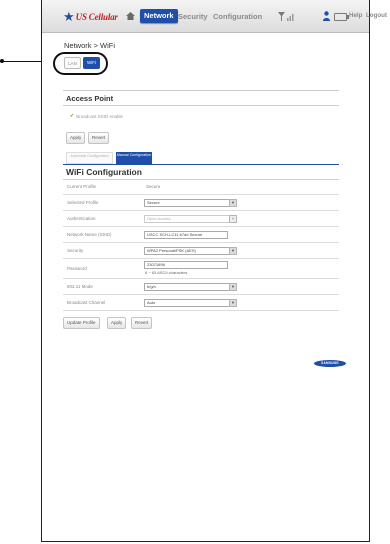 The image size is (390, 544). Describe the element at coordinates (190, 303) in the screenshot. I see `channel-select: Auto ▼` at that location.